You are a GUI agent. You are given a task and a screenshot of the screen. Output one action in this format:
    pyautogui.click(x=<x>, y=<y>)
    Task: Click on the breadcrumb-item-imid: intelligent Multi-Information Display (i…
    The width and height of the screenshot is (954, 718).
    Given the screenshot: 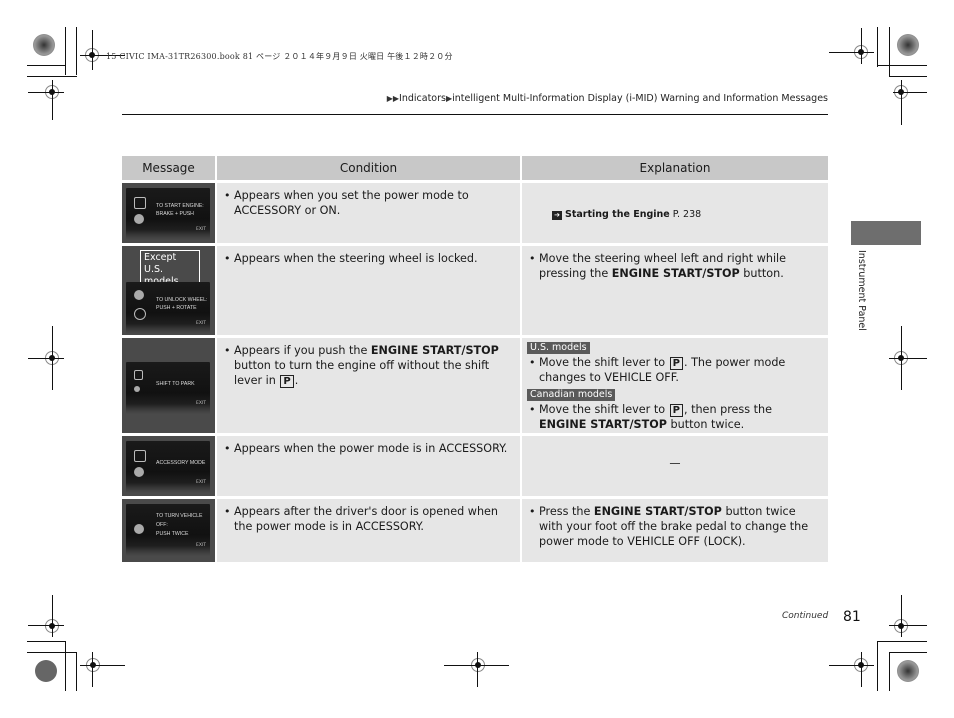 What is the action you would take?
    pyautogui.click(x=640, y=98)
    